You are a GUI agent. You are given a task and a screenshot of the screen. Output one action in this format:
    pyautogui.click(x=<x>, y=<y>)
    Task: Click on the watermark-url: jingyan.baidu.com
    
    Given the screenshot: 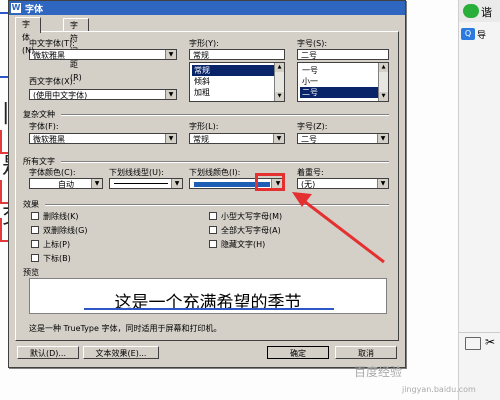 What is the action you would take?
    pyautogui.click(x=439, y=389)
    